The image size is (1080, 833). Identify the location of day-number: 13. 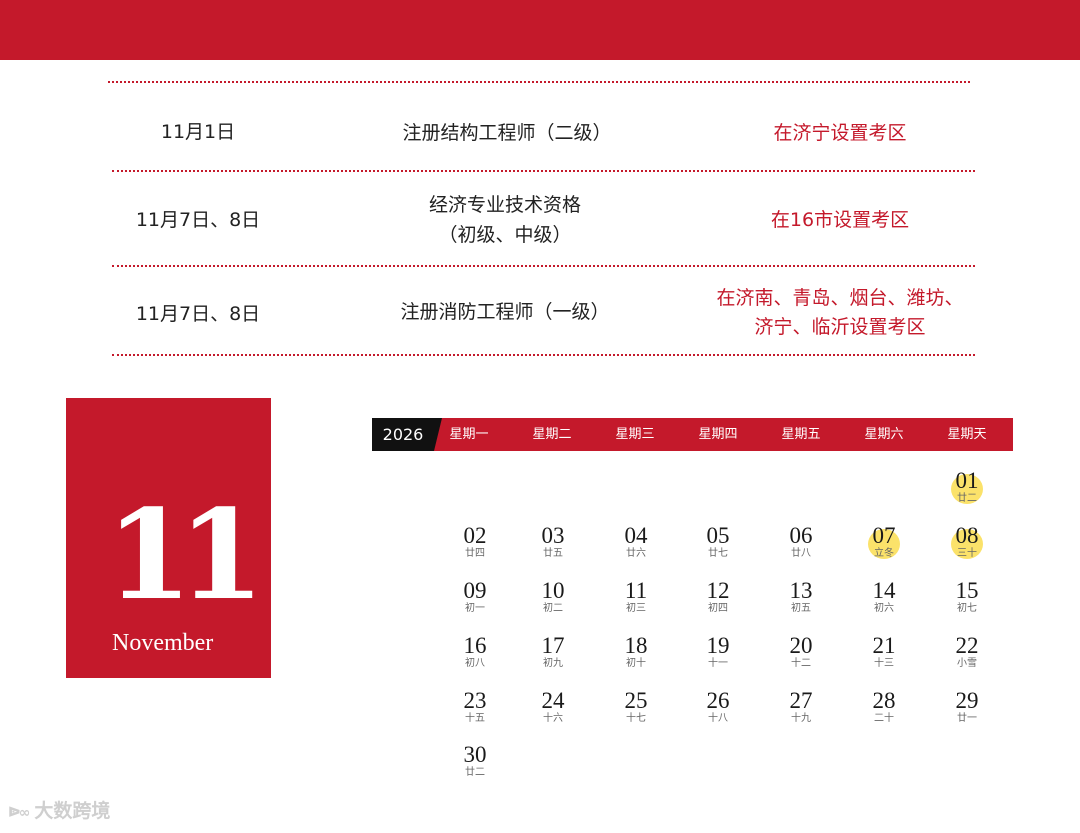
(801, 590).